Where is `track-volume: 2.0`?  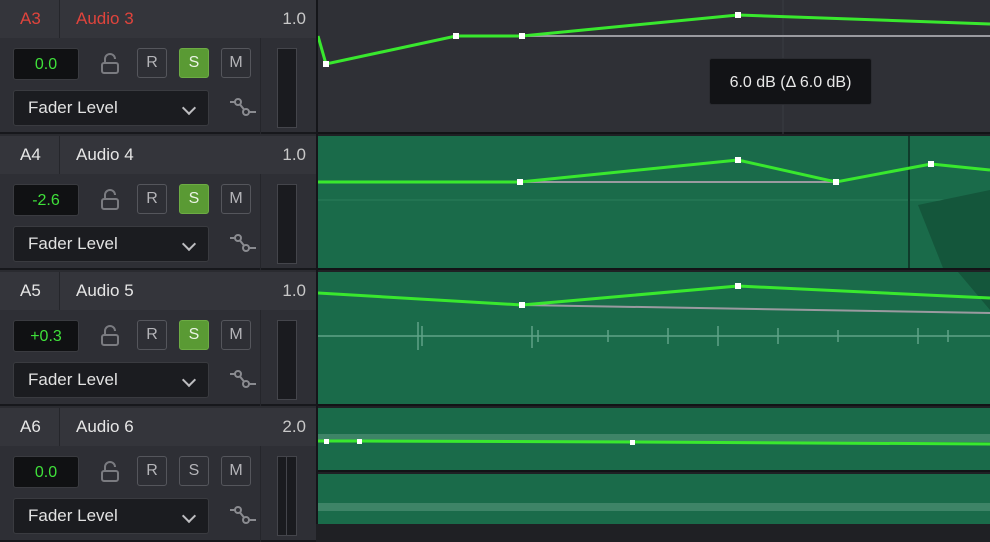
track-volume: 2.0 is located at coordinates (294, 426).